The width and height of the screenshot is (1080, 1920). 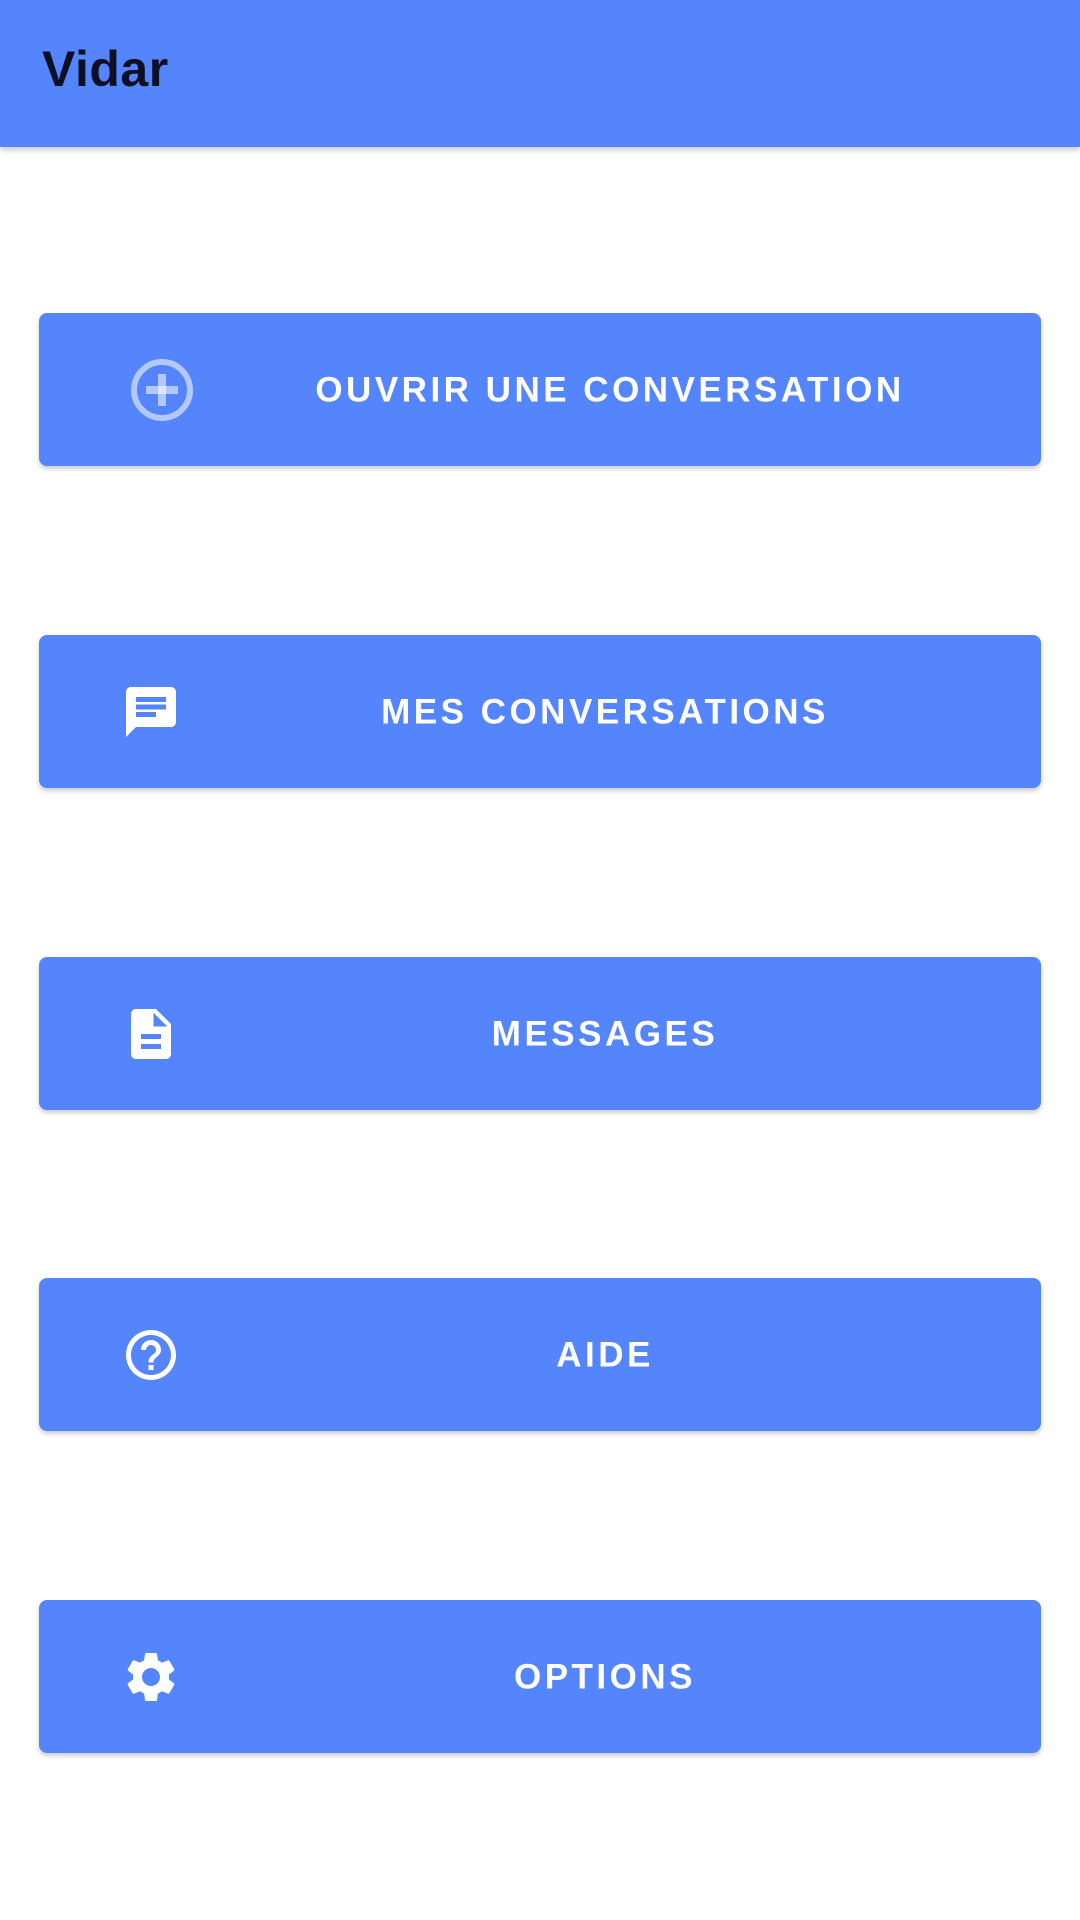 What do you see at coordinates (605, 711) in the screenshot?
I see `my-conversations-label: MES CONVERSATIONS` at bounding box center [605, 711].